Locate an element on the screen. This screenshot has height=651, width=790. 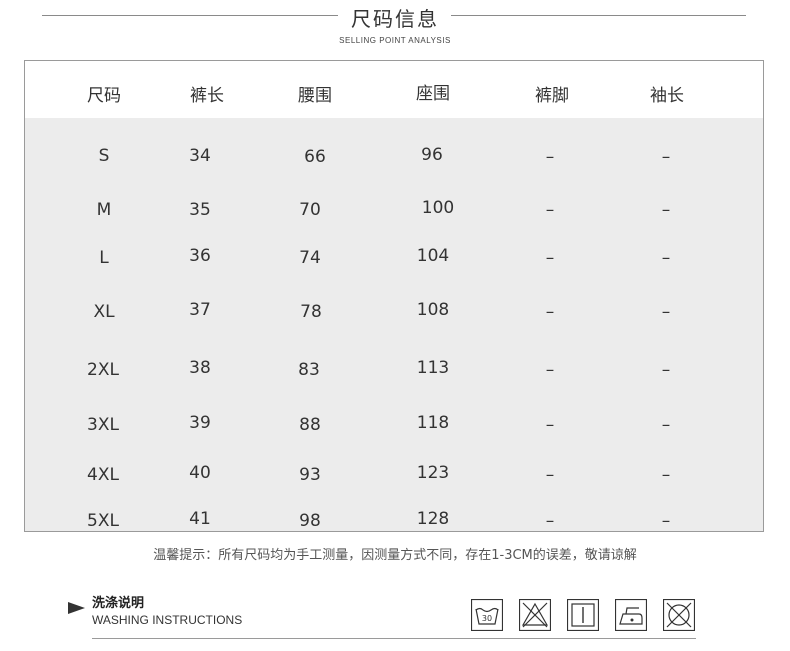
cell-size: S is located at coordinates (104, 156).